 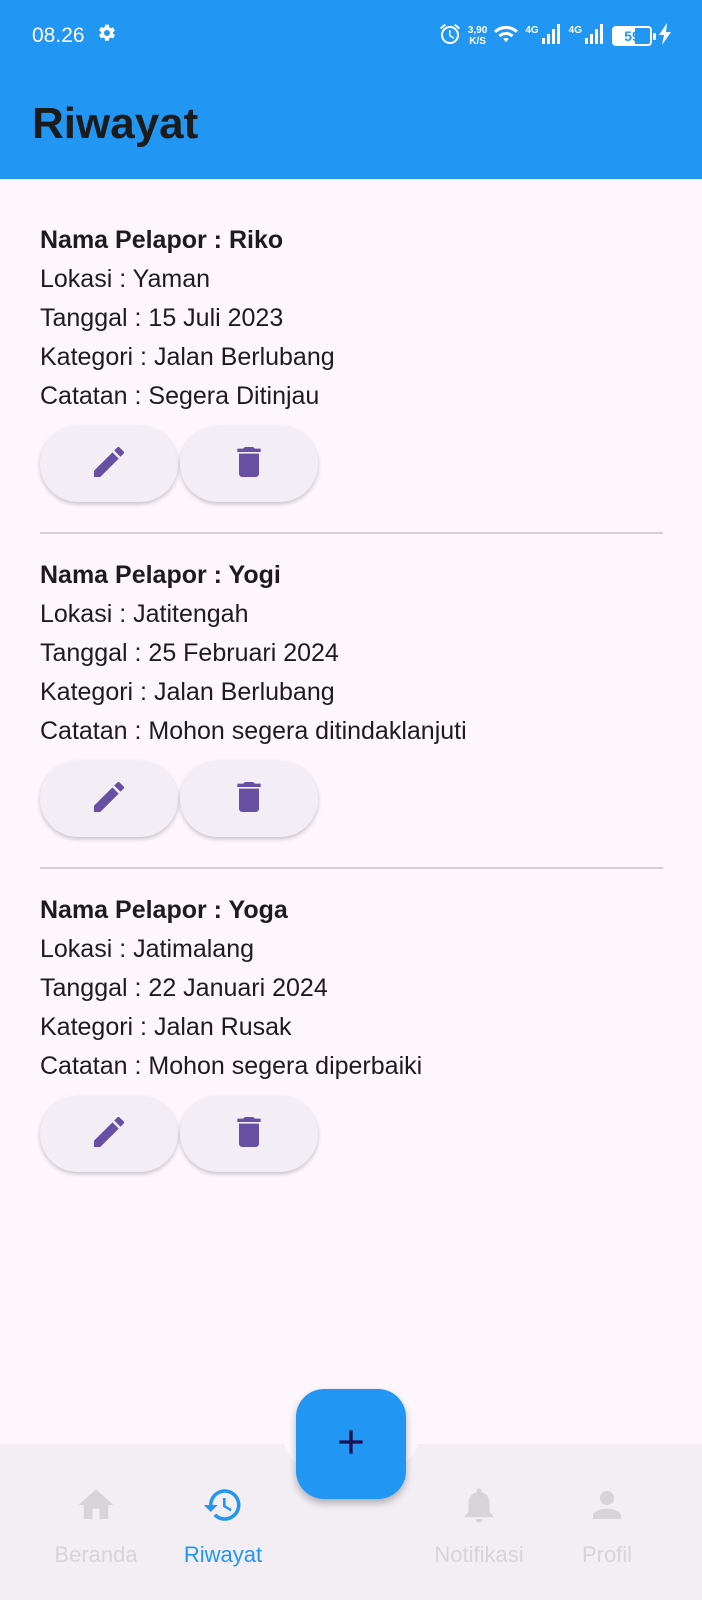 I want to click on status-time: 08.26, so click(x=58, y=35).